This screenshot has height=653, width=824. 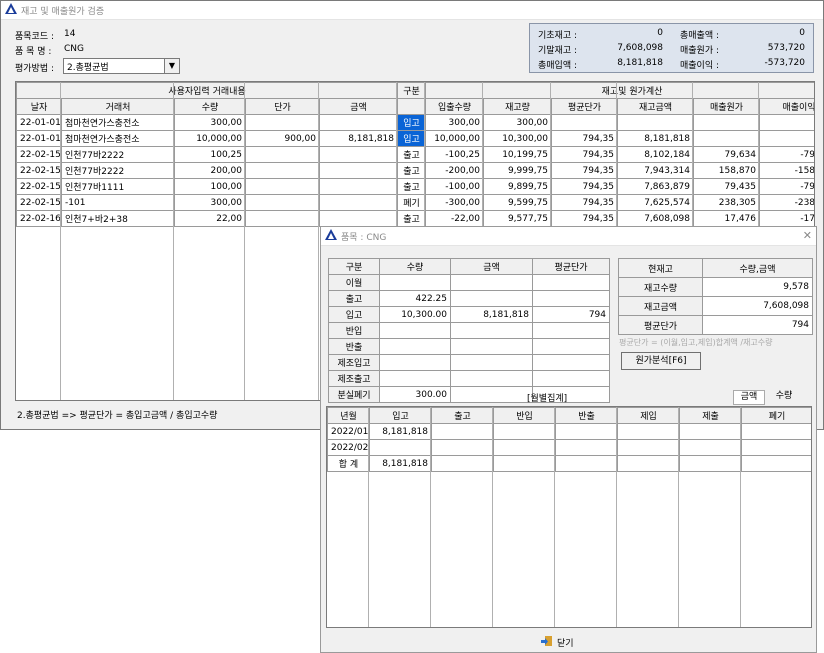 I want to click on table-cell: 238,305, so click(x=727, y=202).